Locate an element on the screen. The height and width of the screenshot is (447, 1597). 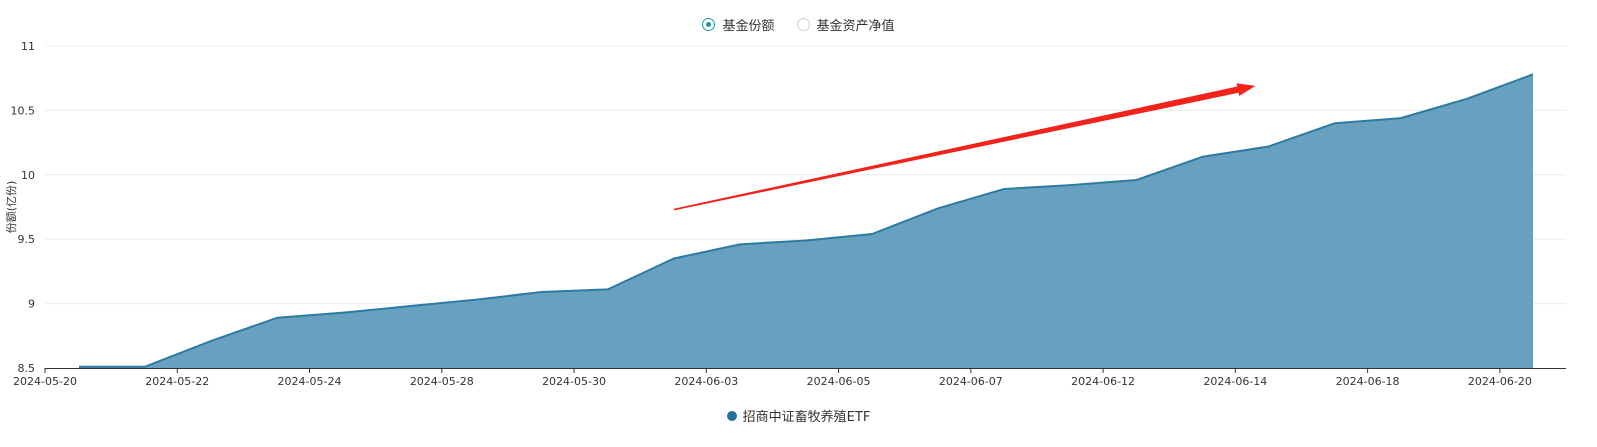
x-tick-label: 2024-06-05 is located at coordinates (839, 381).